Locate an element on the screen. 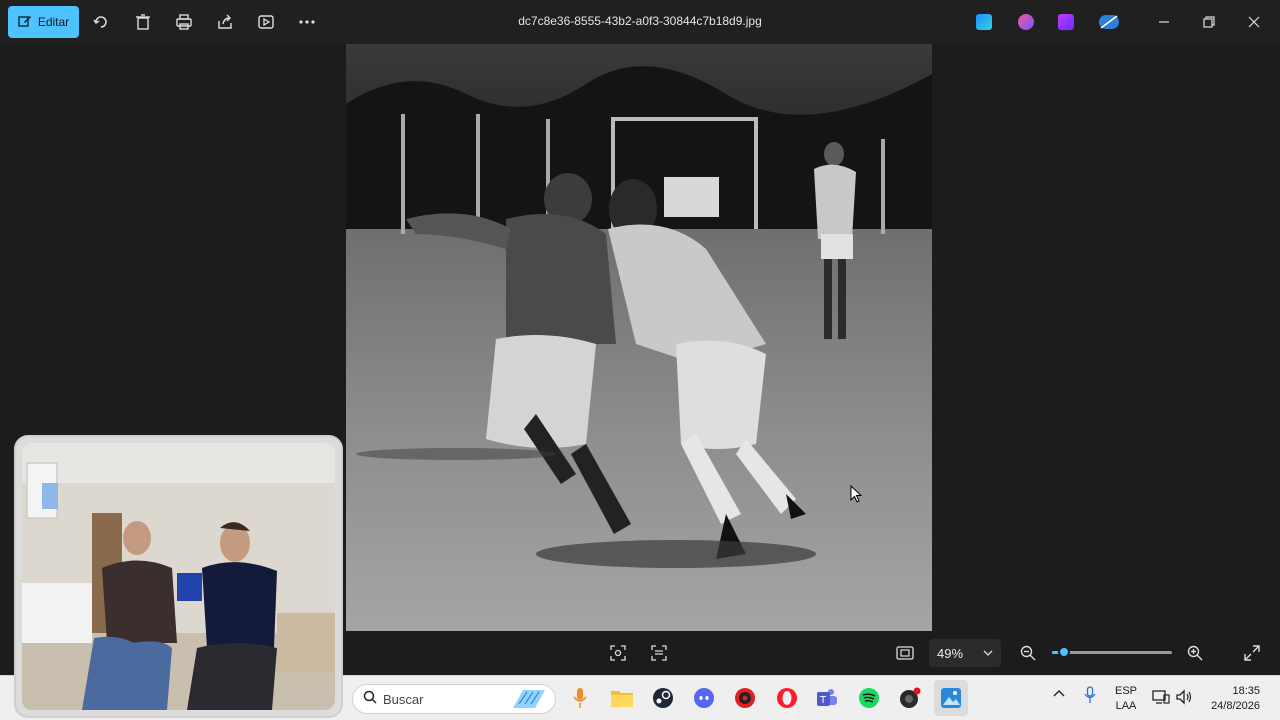 The width and height of the screenshot is (1280, 720). game-app-icon is located at coordinates (745, 698).